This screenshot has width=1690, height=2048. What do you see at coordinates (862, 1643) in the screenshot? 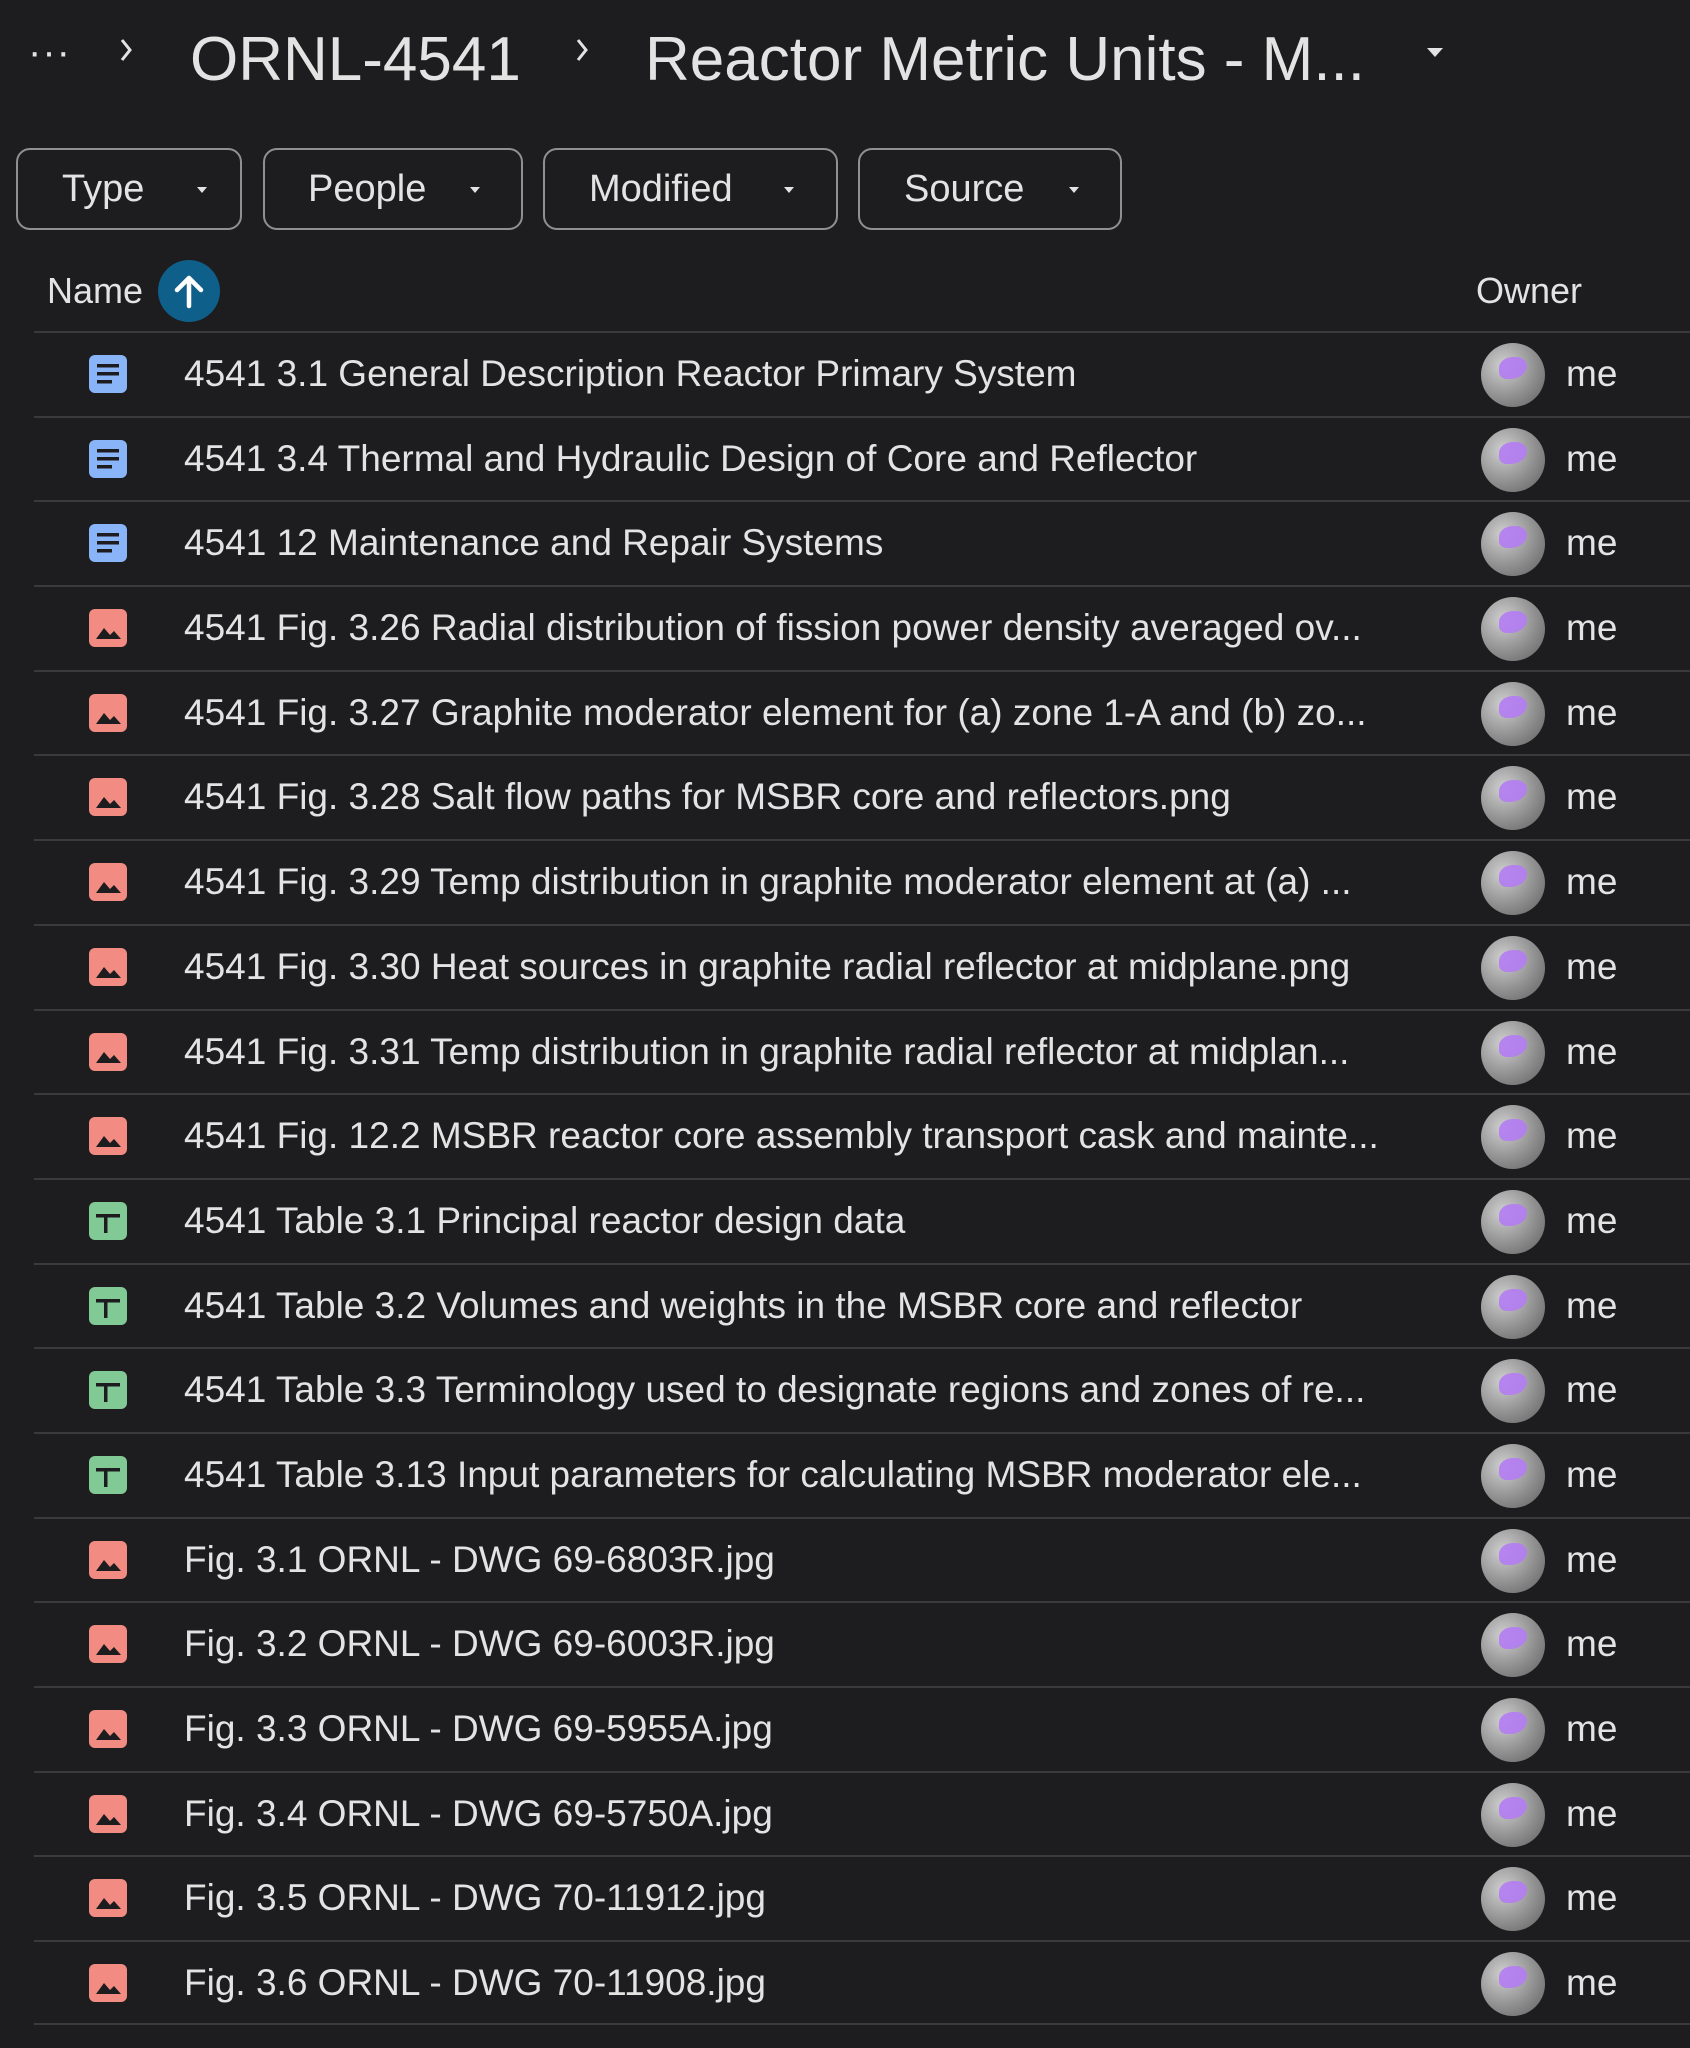
I see `file-row: Fig. 3.2 ORNL - DWG 69-6003R.jpg me` at bounding box center [862, 1643].